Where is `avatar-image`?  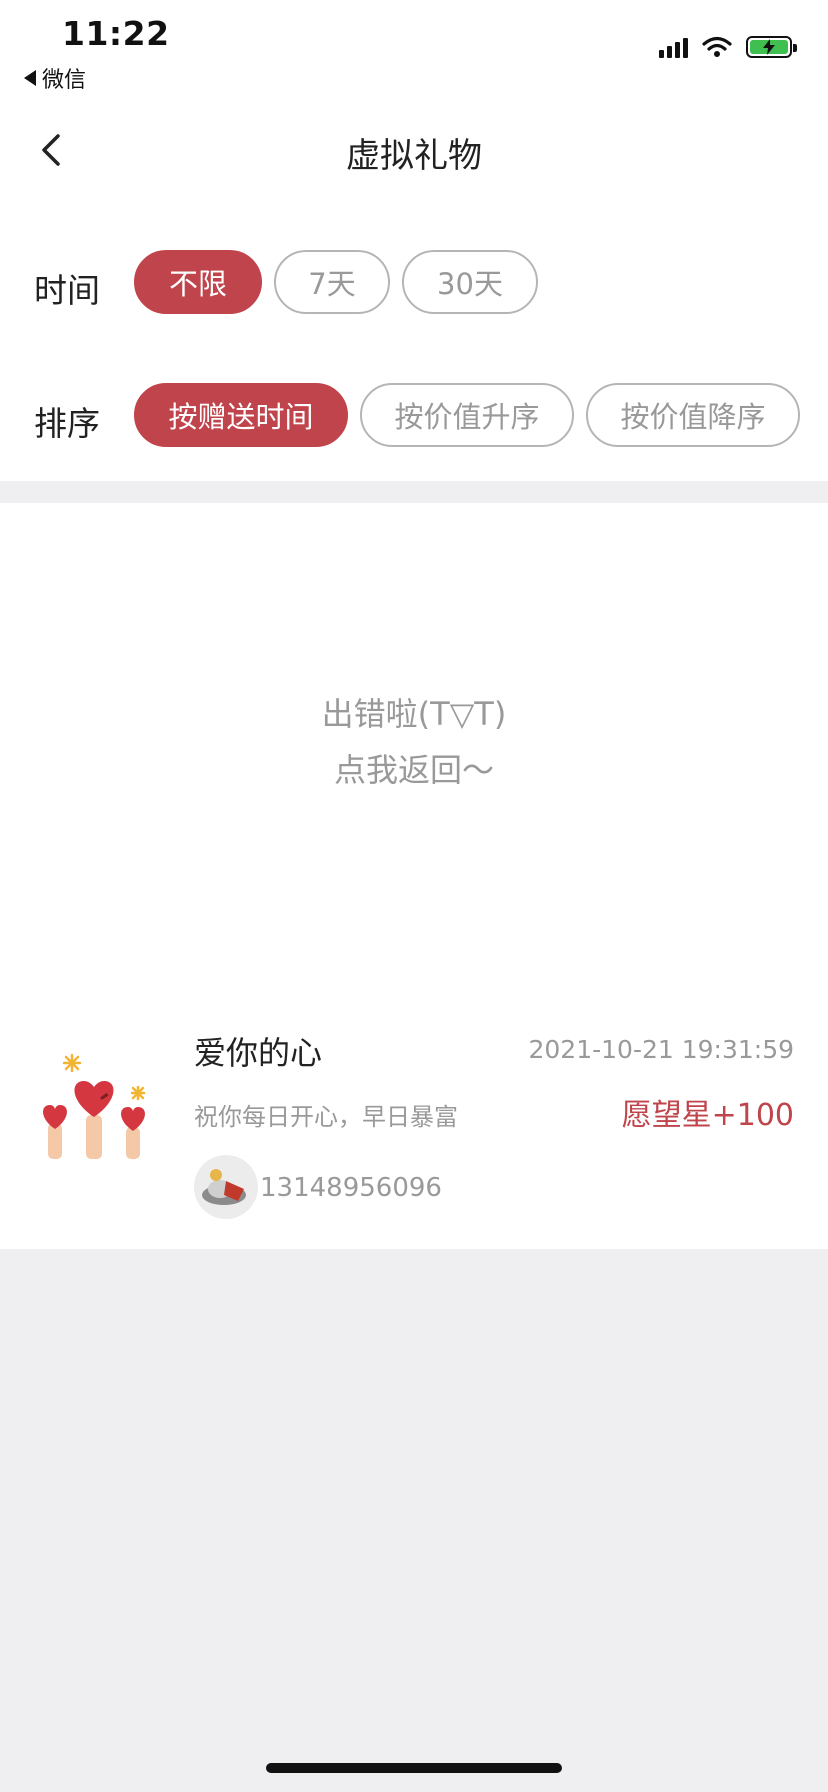
avatar-image is located at coordinates (224, 1187).